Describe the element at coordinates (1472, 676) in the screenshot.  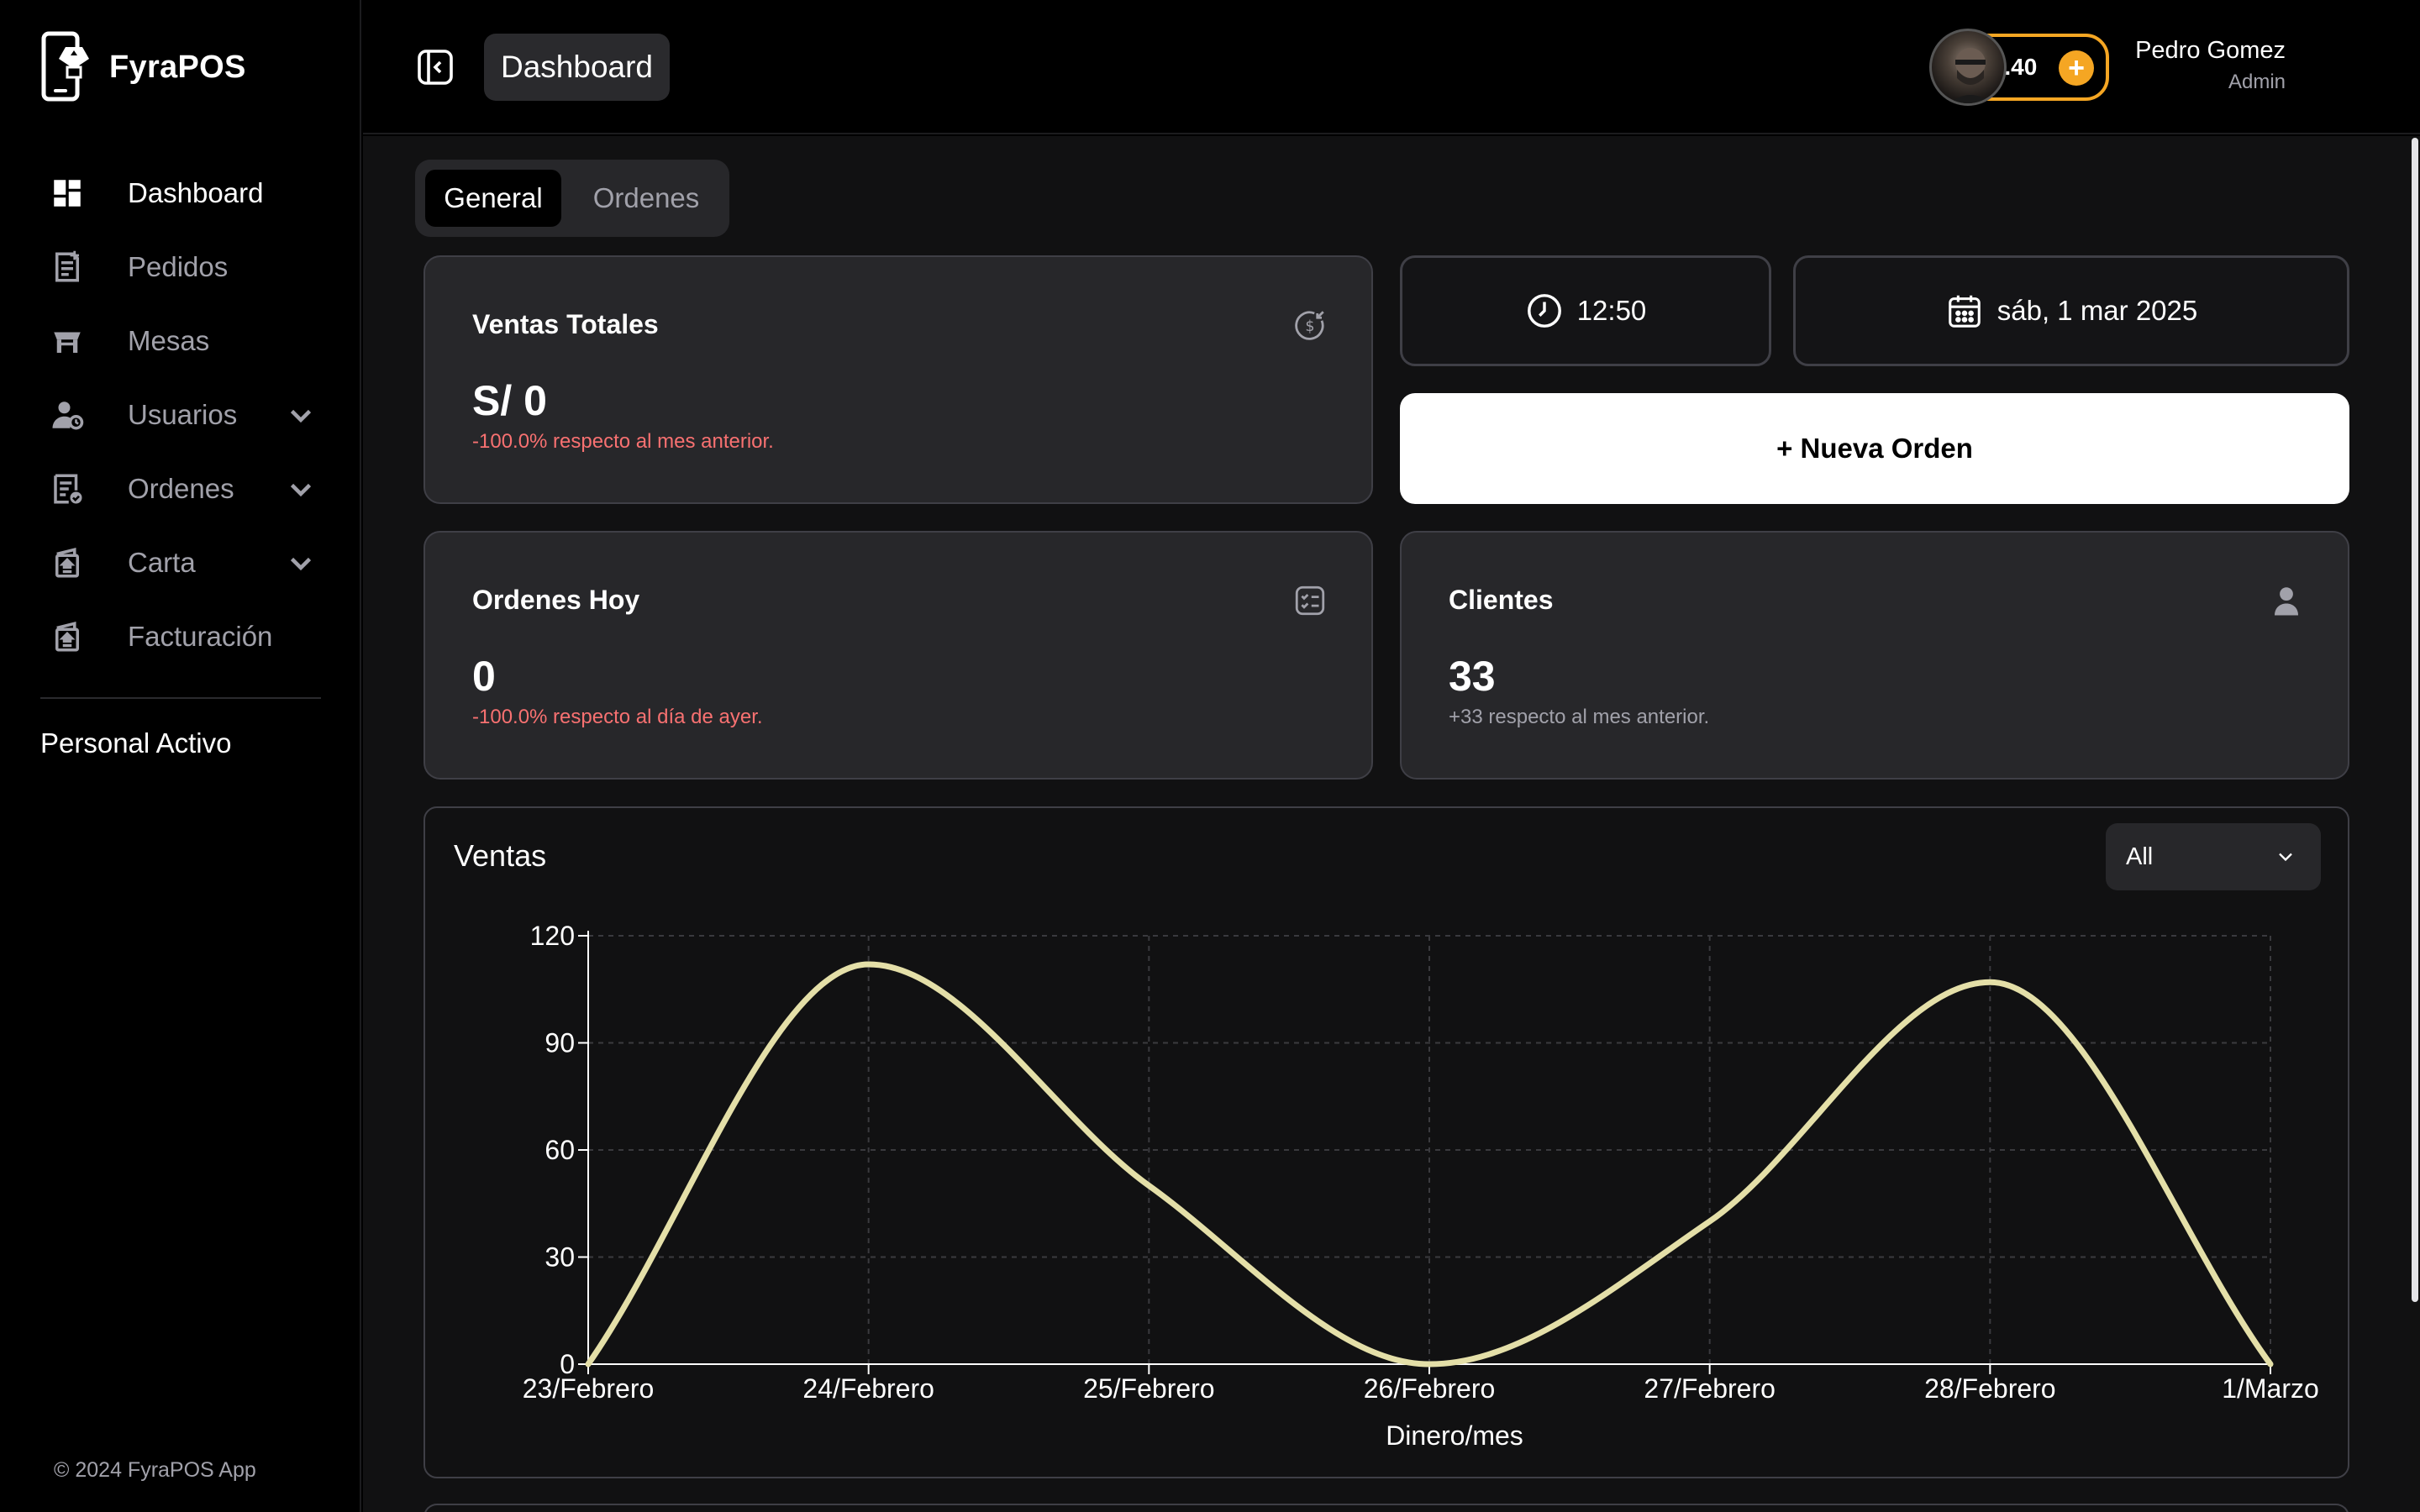
I see `card-value: 33` at that location.